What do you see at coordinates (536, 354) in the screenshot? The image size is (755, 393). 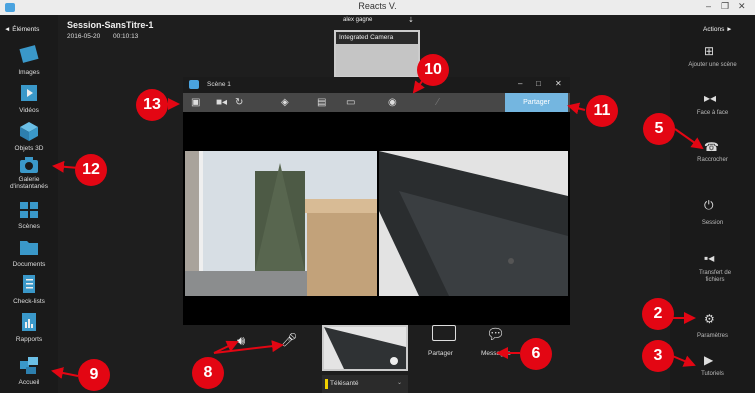 I see `annotation-badge-6: 6` at bounding box center [536, 354].